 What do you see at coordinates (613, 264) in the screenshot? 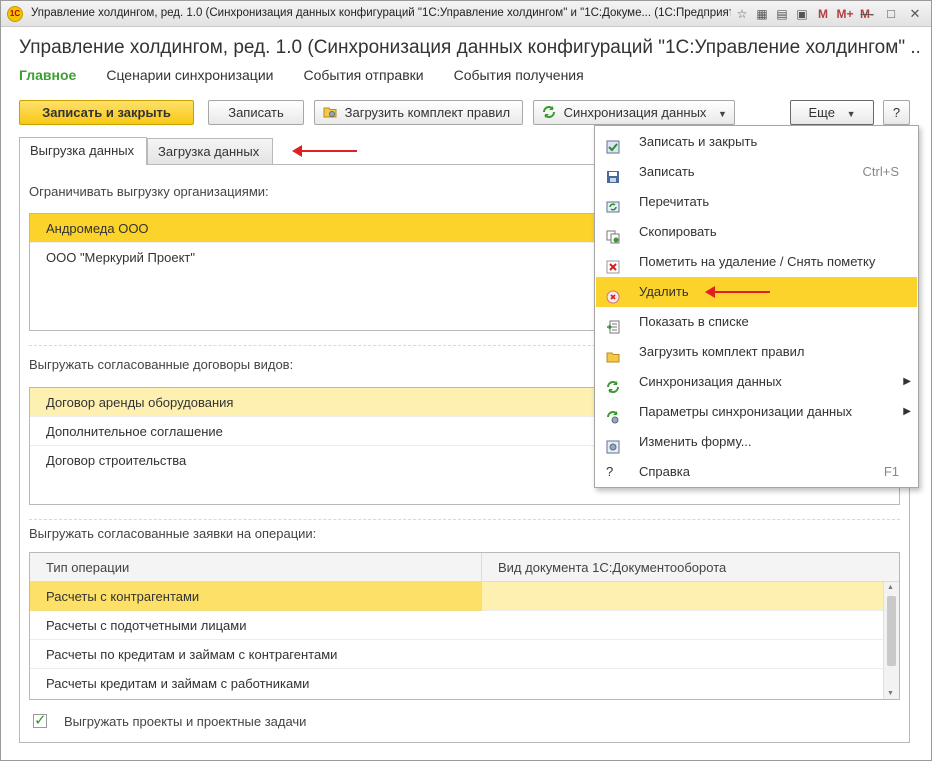
I see `mark-delete-icon` at bounding box center [613, 264].